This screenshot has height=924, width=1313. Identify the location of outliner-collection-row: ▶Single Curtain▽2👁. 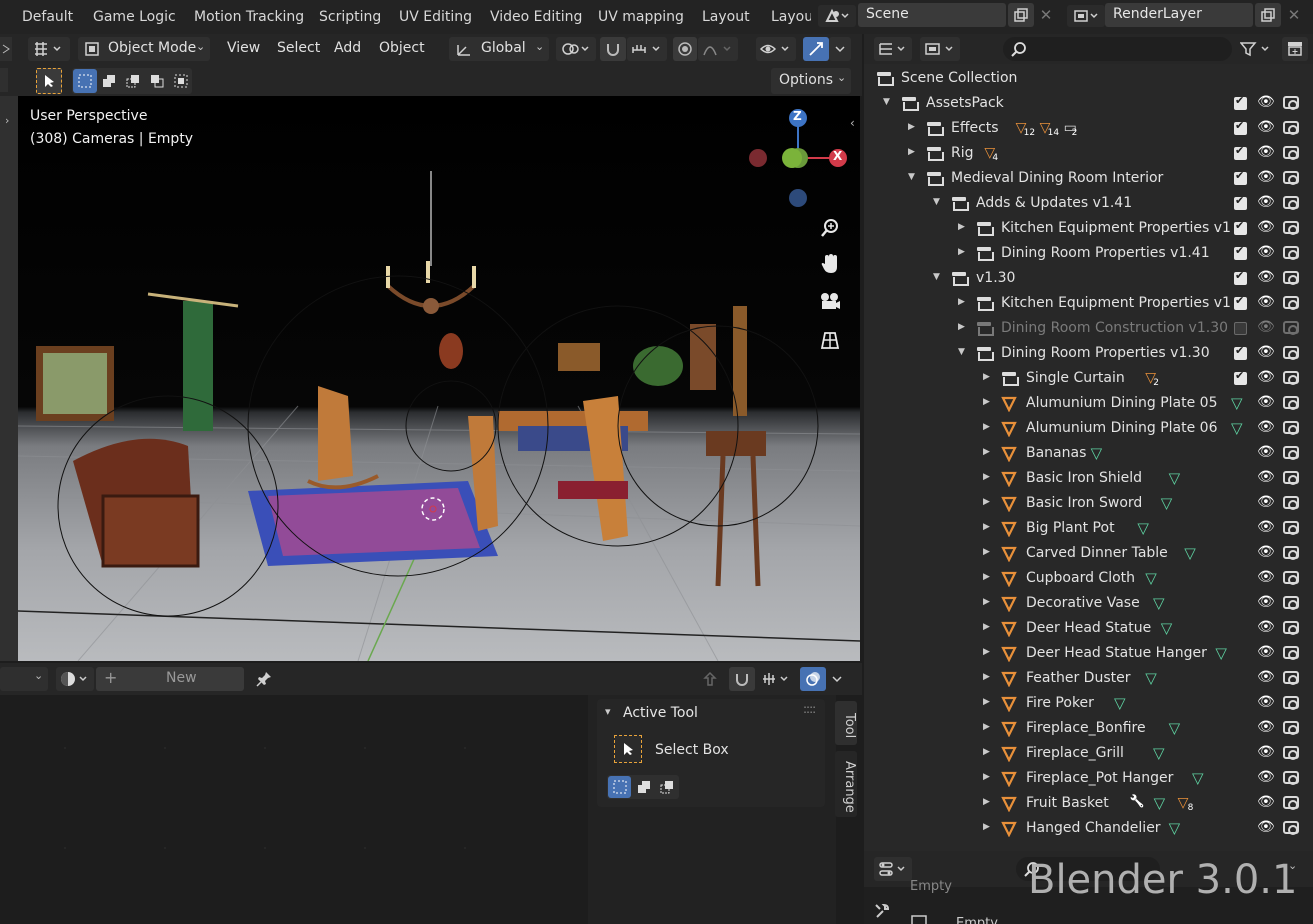
(1088, 378).